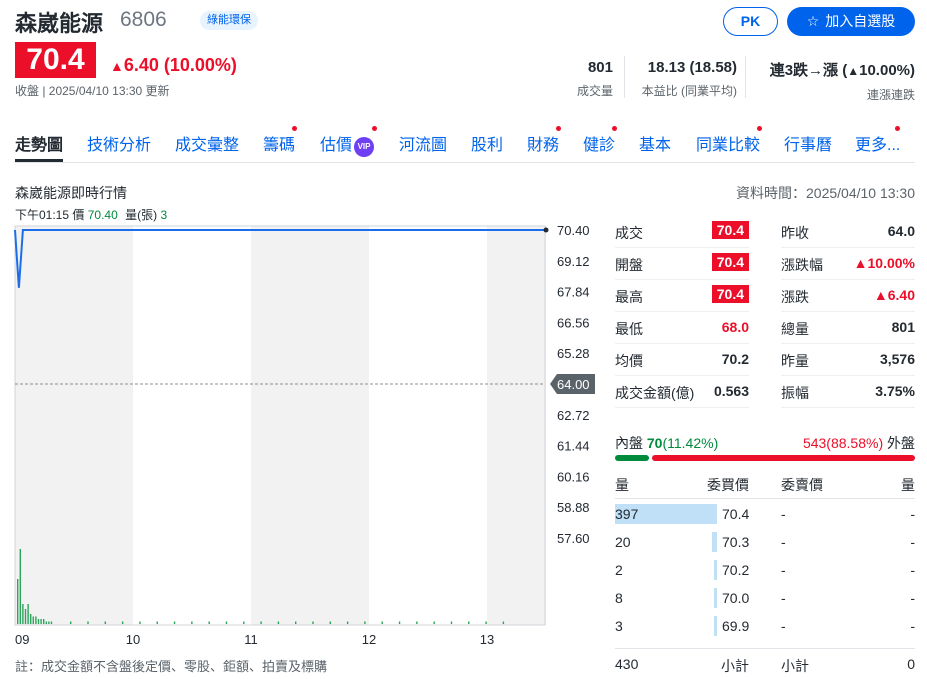 The height and width of the screenshot is (679, 927). I want to click on bid-qty: 2, so click(619, 570).